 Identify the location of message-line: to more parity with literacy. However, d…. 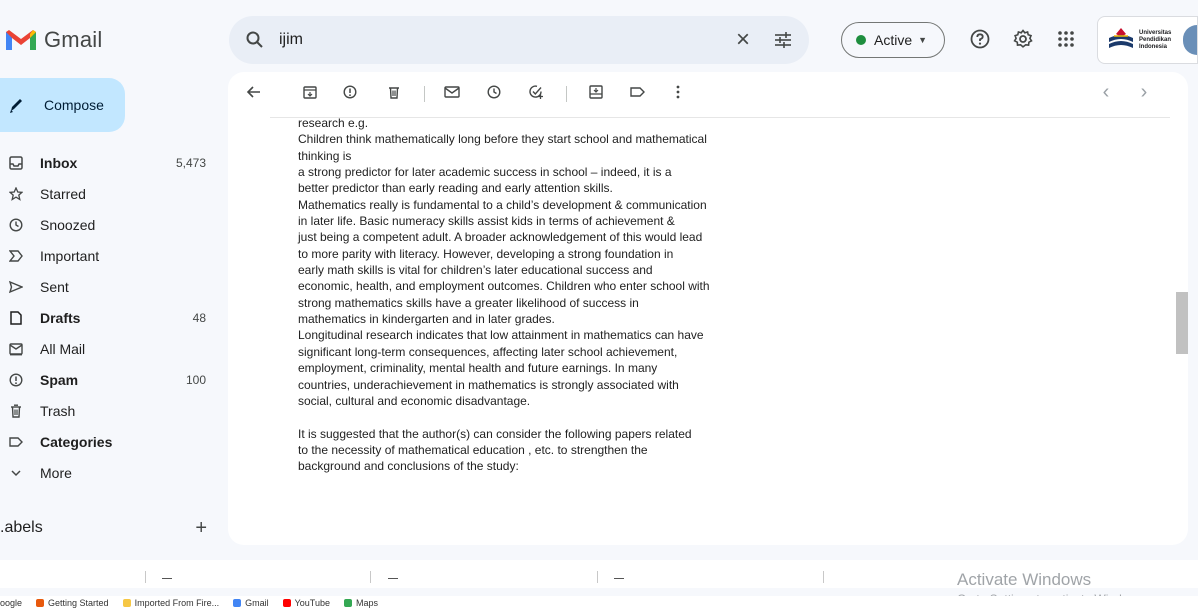
(486, 253).